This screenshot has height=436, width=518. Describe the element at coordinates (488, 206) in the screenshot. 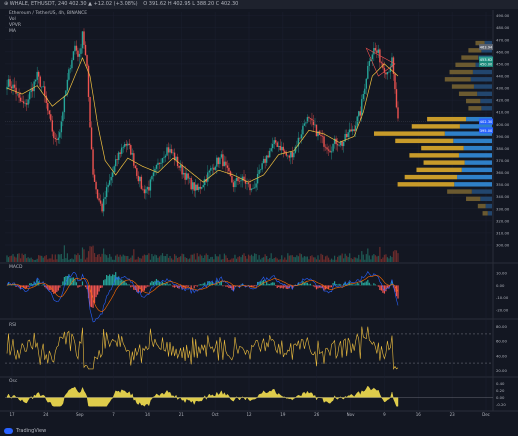

I see `volume-profile-up-bar` at that location.